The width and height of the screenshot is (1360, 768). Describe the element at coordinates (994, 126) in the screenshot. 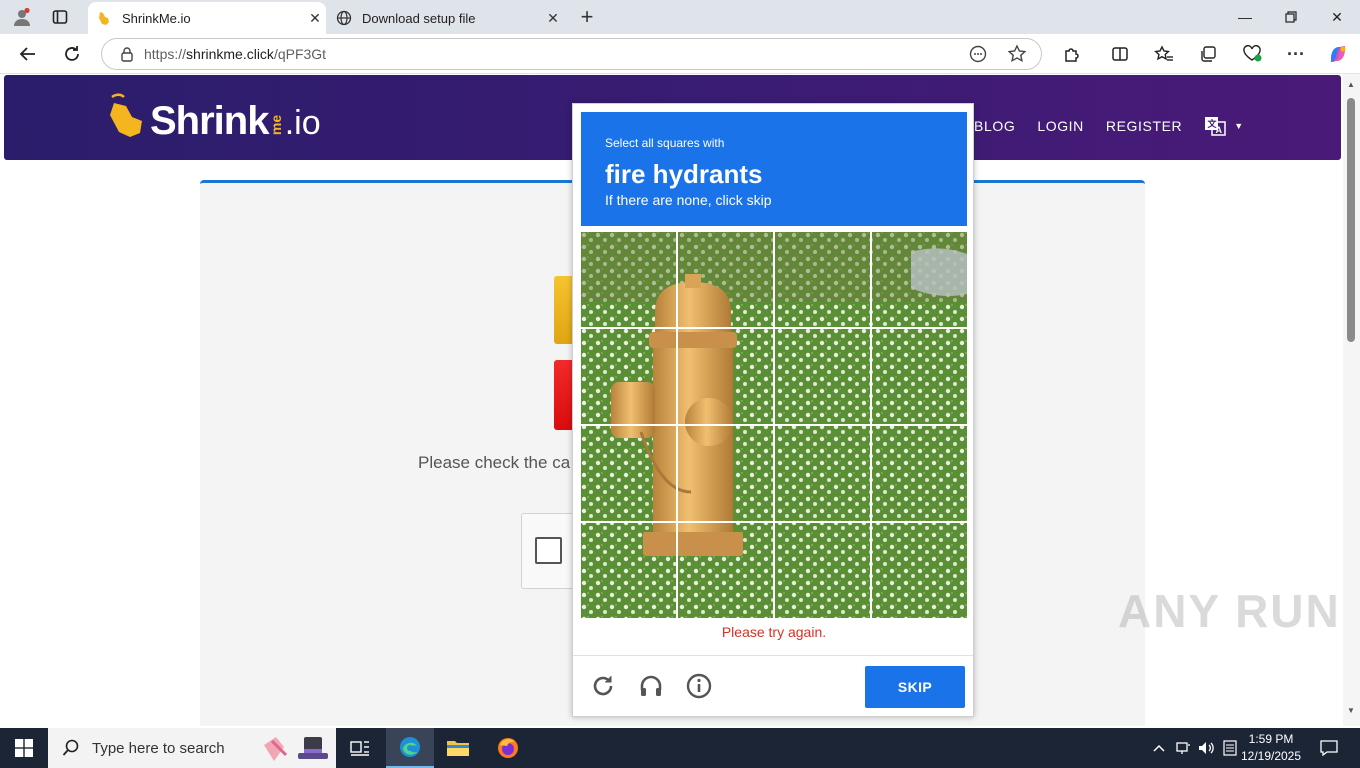

I see `nav-blog: BLOG` at that location.